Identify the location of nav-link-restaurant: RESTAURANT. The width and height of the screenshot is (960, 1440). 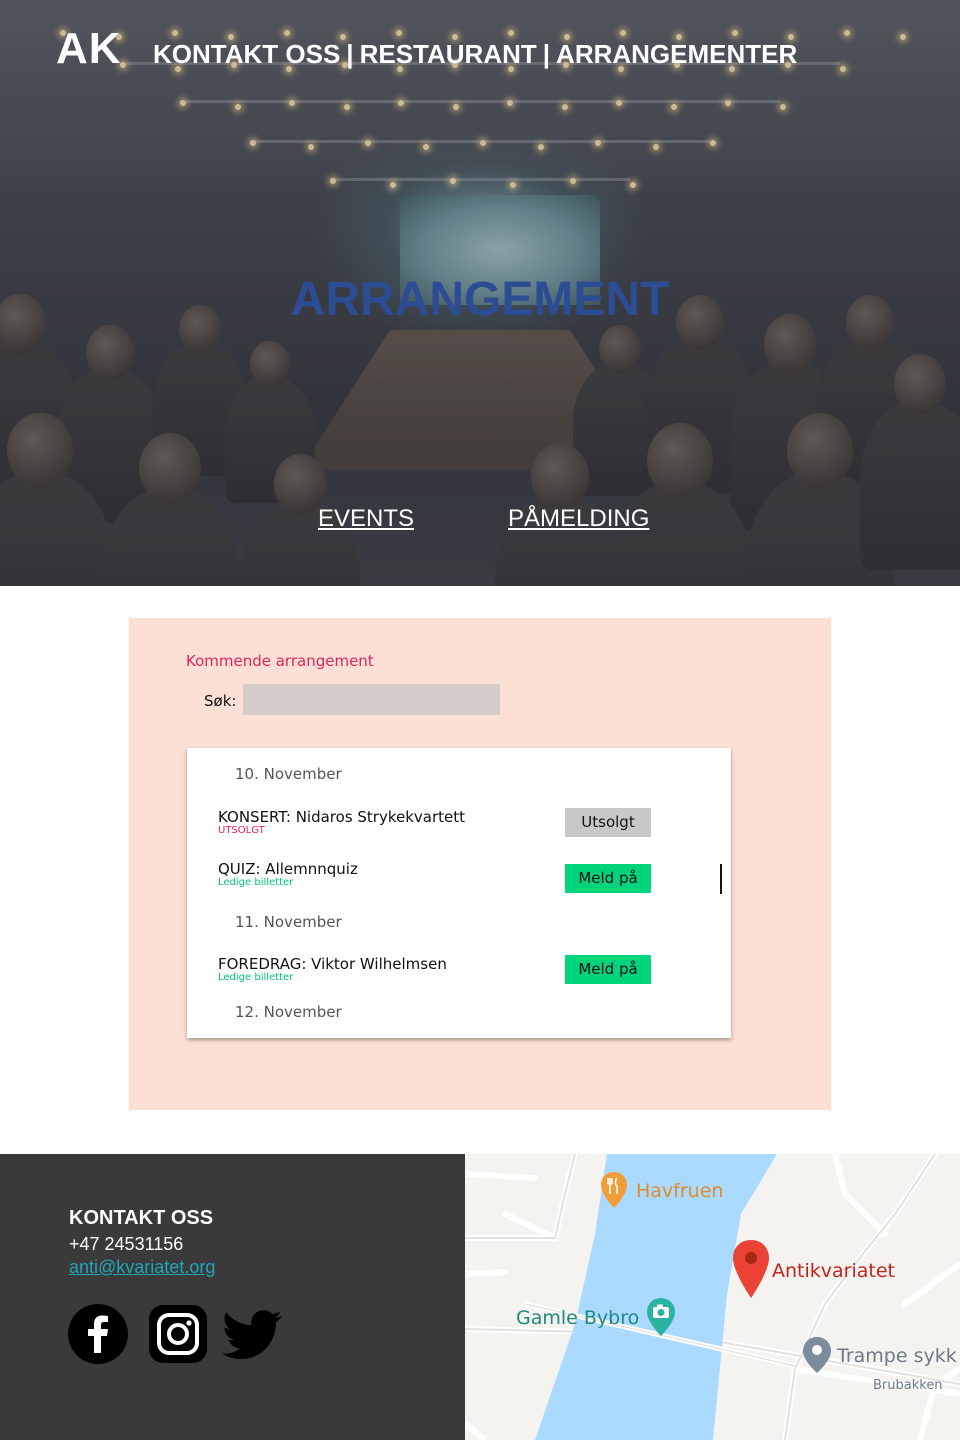
(448, 54).